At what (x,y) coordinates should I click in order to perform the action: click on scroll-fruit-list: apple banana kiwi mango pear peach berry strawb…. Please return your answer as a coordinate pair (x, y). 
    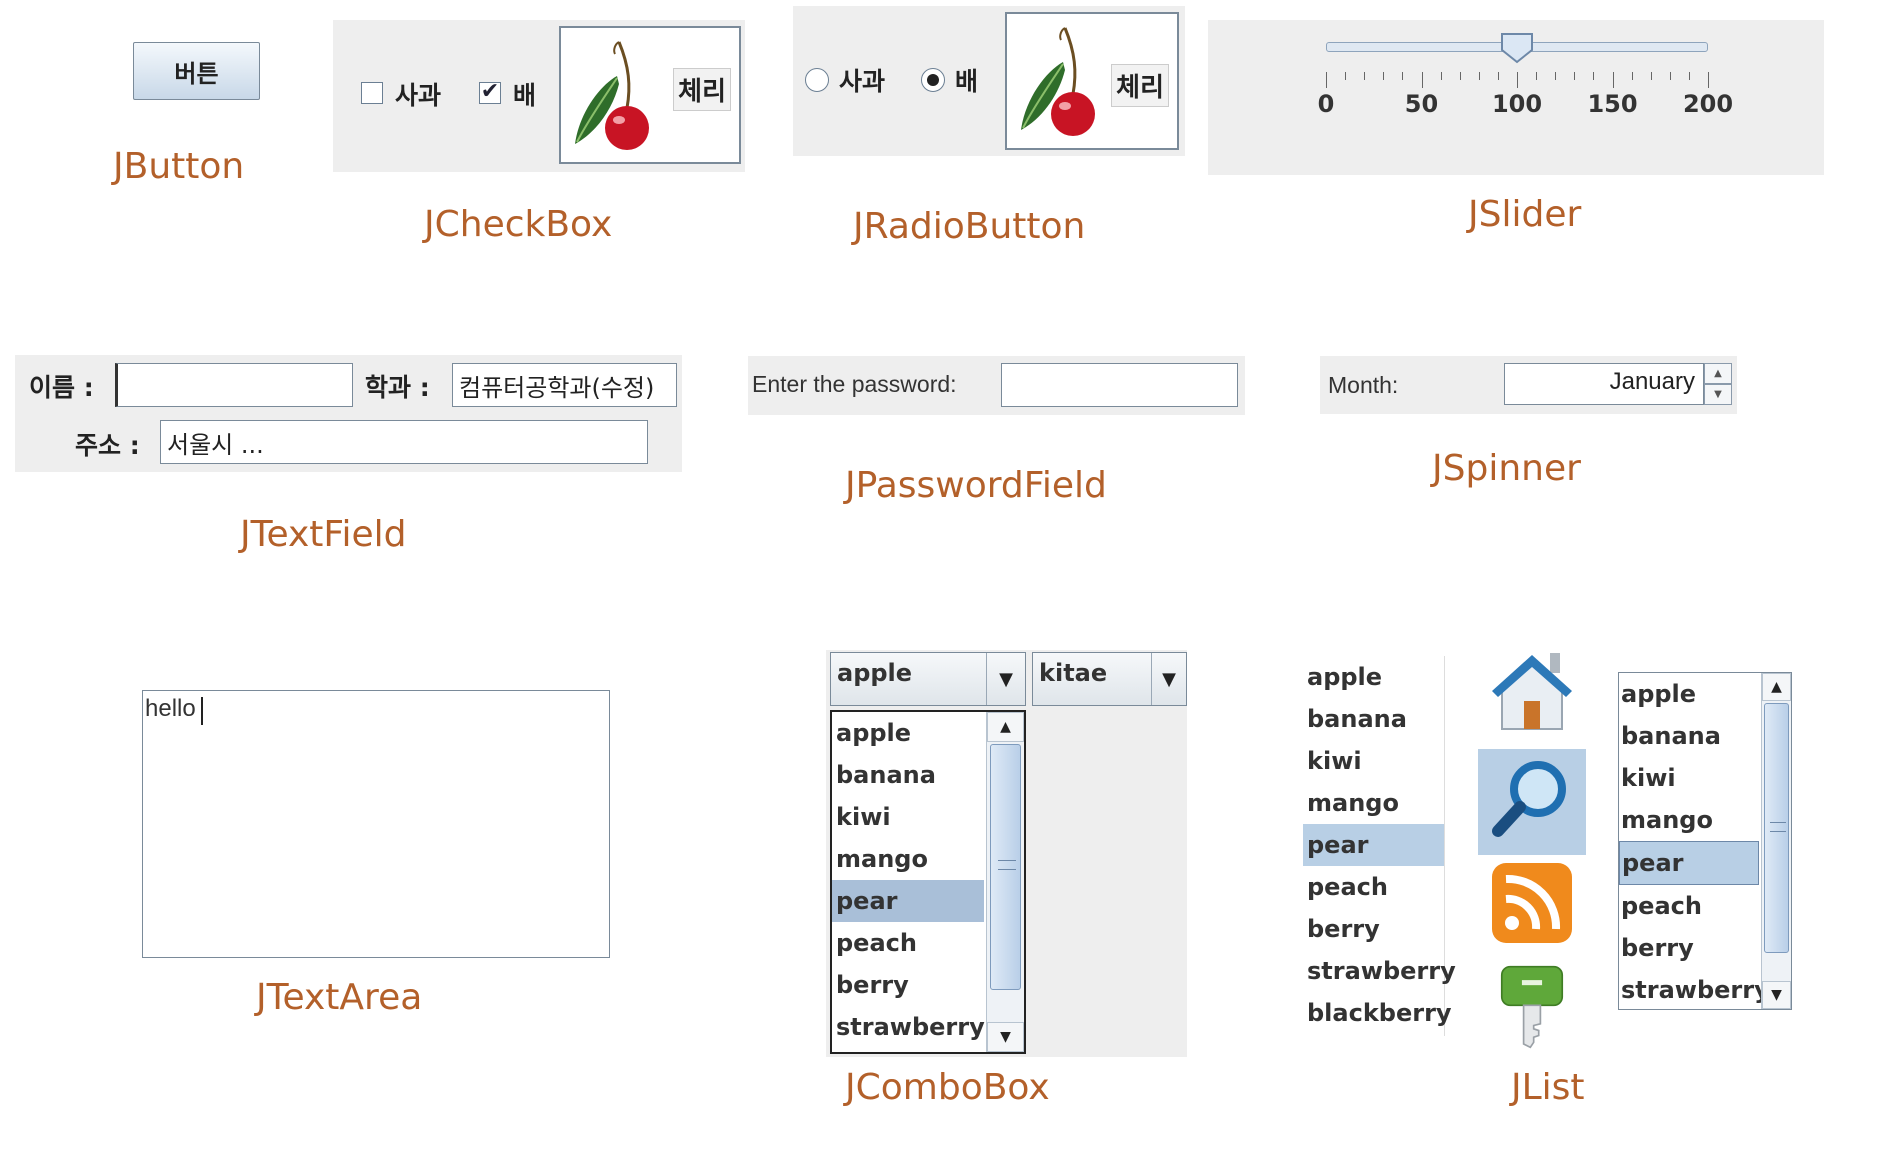
    Looking at the image, I should click on (1705, 841).